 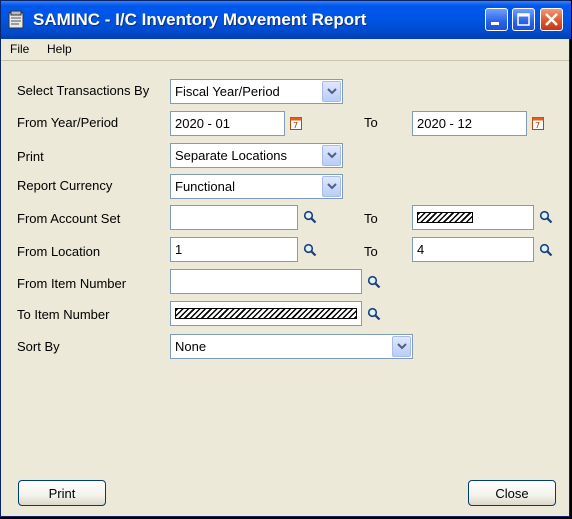 I want to click on to-location-label: To, so click(x=371, y=251).